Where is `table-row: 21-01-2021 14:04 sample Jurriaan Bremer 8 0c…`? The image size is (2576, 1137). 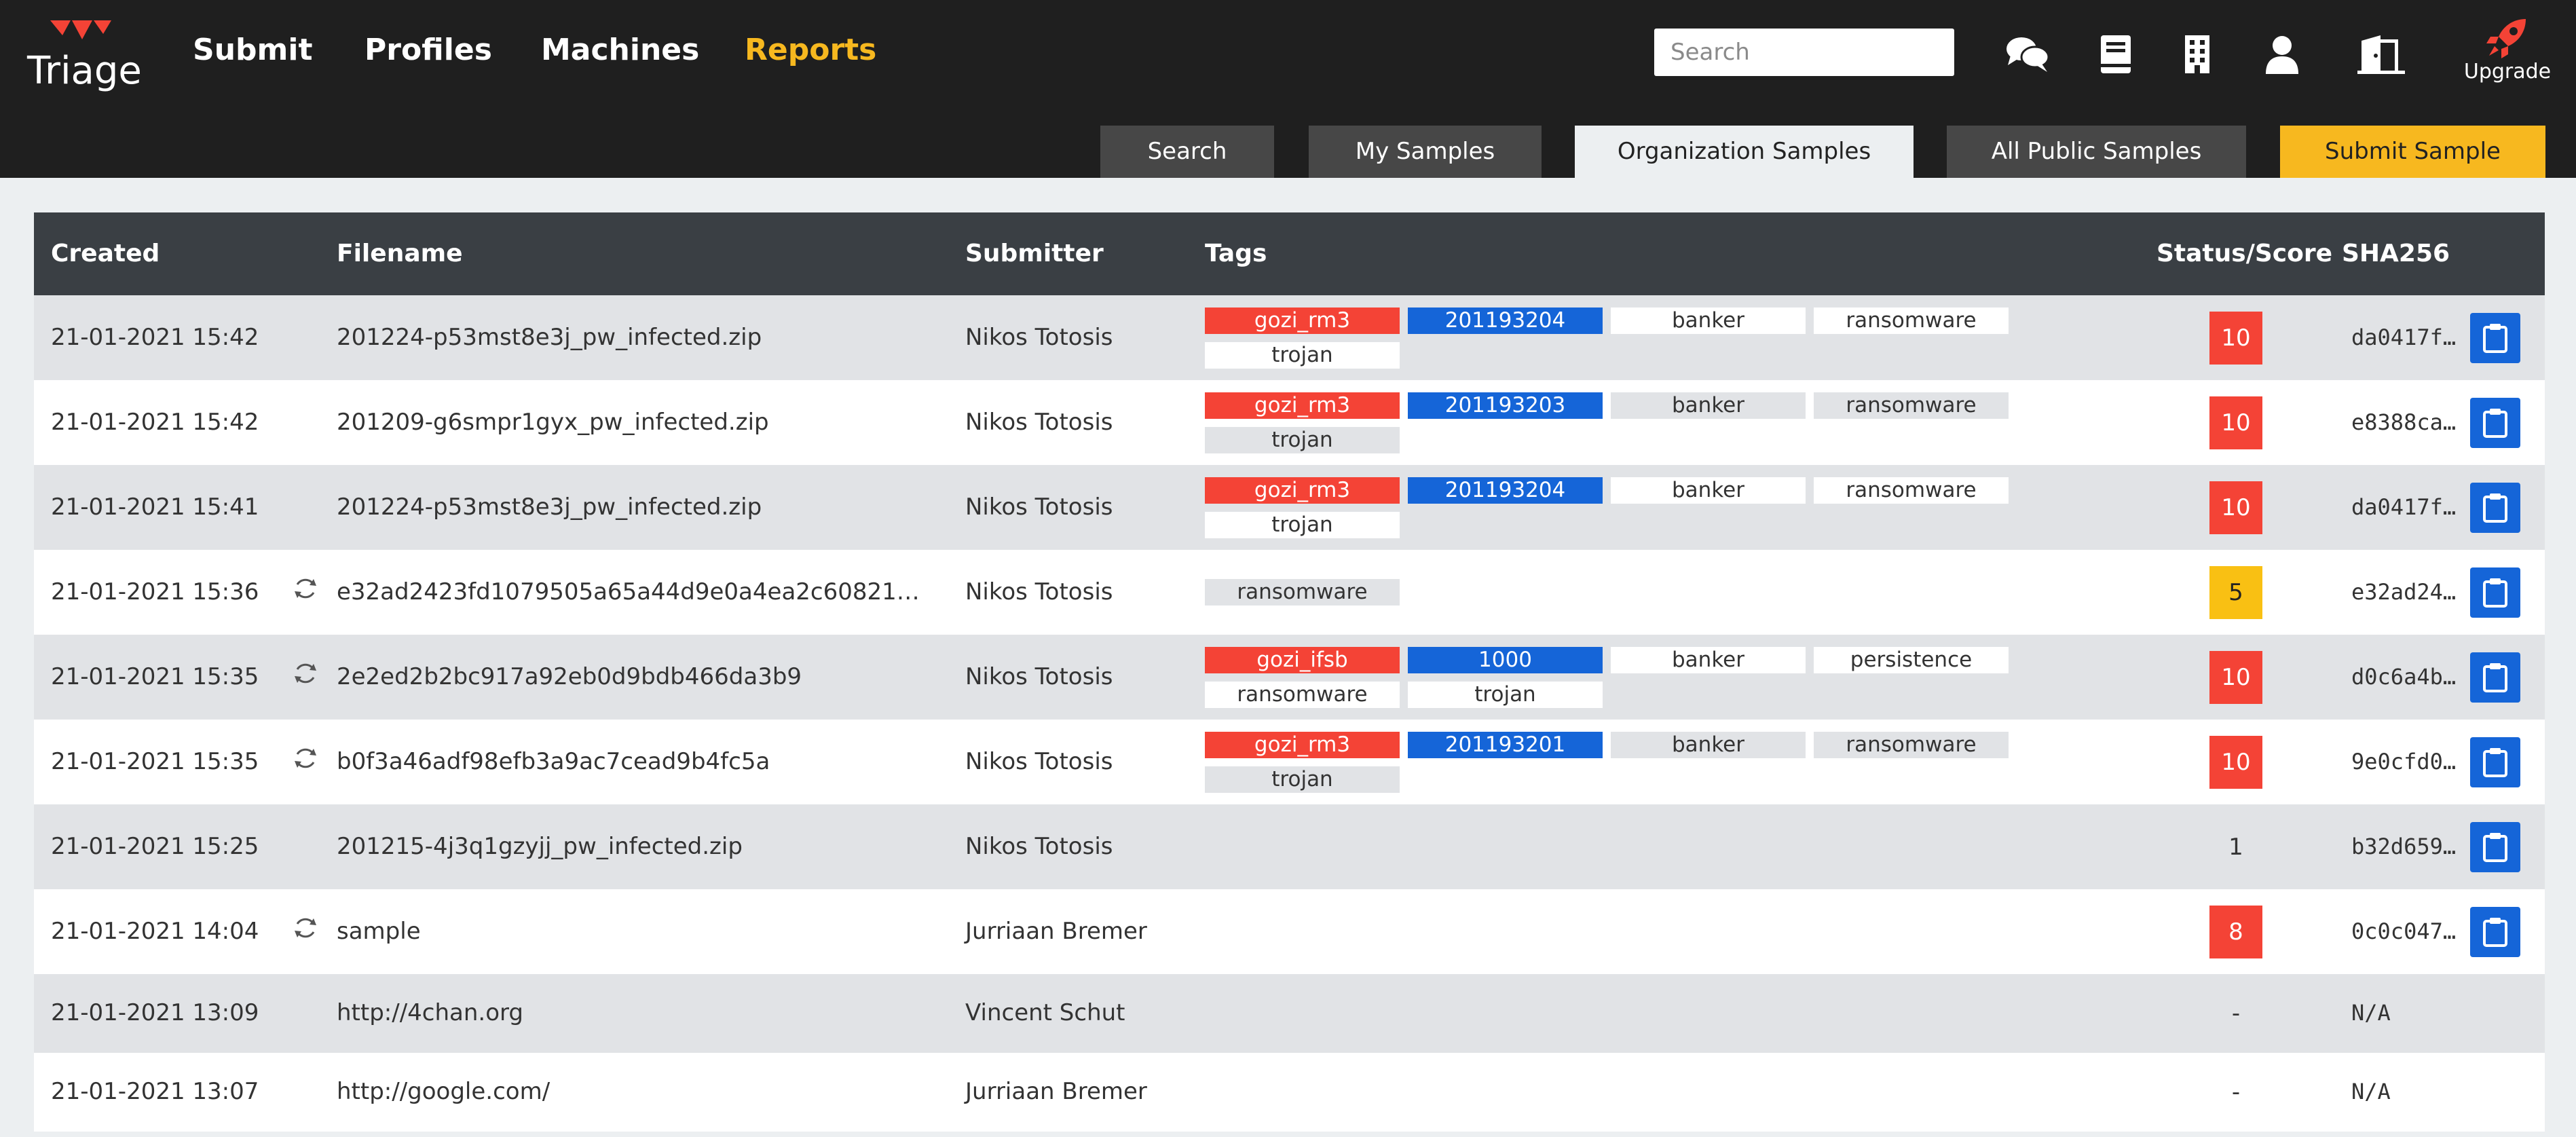
table-row: 21-01-2021 14:04 sample Jurriaan Bremer 8 0c… is located at coordinates (1290, 931).